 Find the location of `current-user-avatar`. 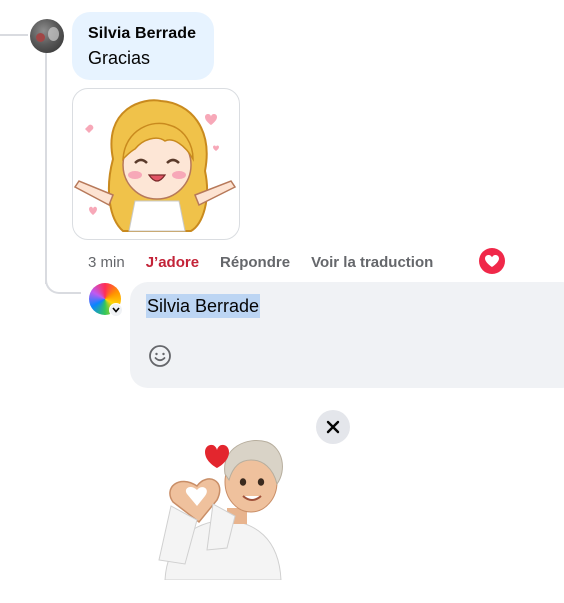

current-user-avatar is located at coordinates (106, 300).